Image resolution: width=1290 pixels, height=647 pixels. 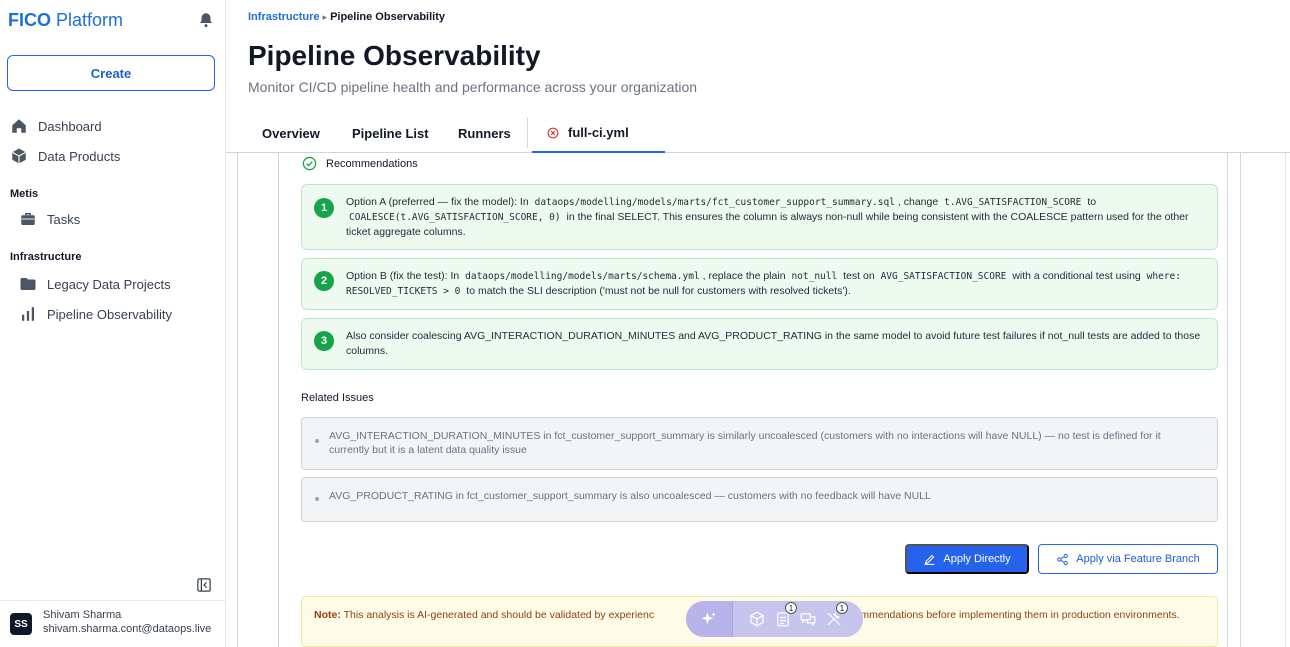 What do you see at coordinates (28, 314) in the screenshot?
I see `bar-chart-icon` at bounding box center [28, 314].